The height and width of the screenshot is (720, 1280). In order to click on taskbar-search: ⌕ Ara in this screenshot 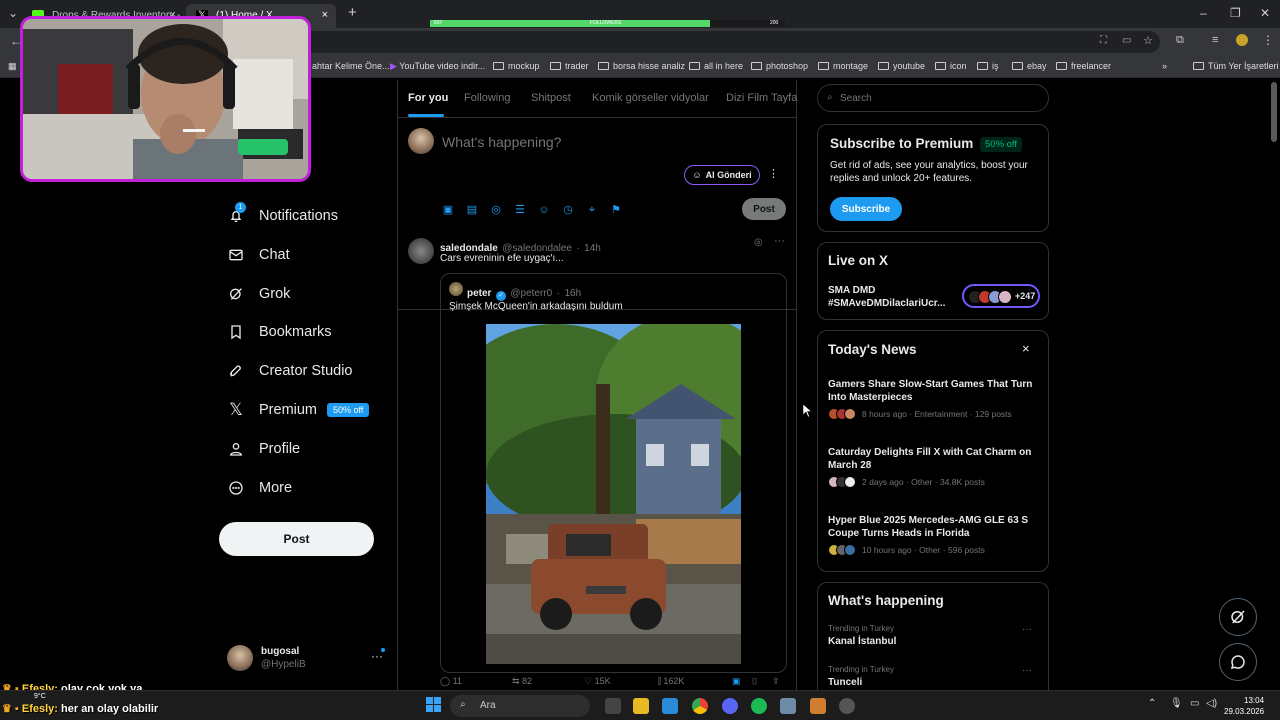, I will do `click(520, 706)`.